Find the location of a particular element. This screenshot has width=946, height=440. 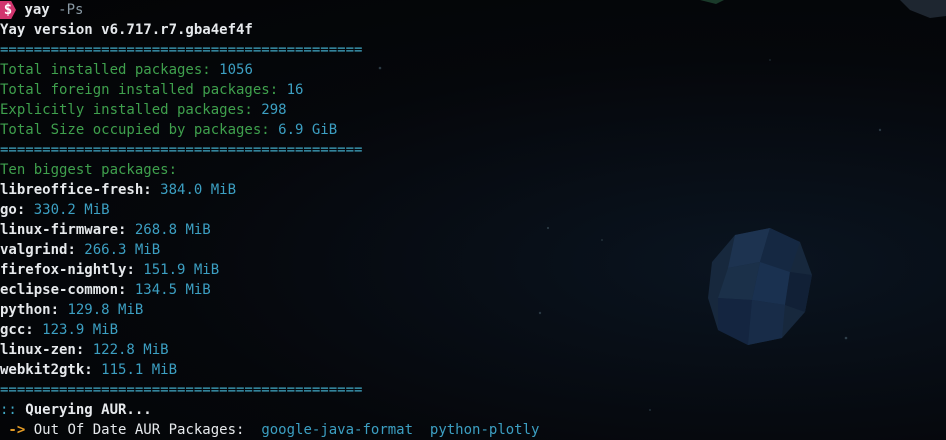

package-name: go is located at coordinates (8, 210).